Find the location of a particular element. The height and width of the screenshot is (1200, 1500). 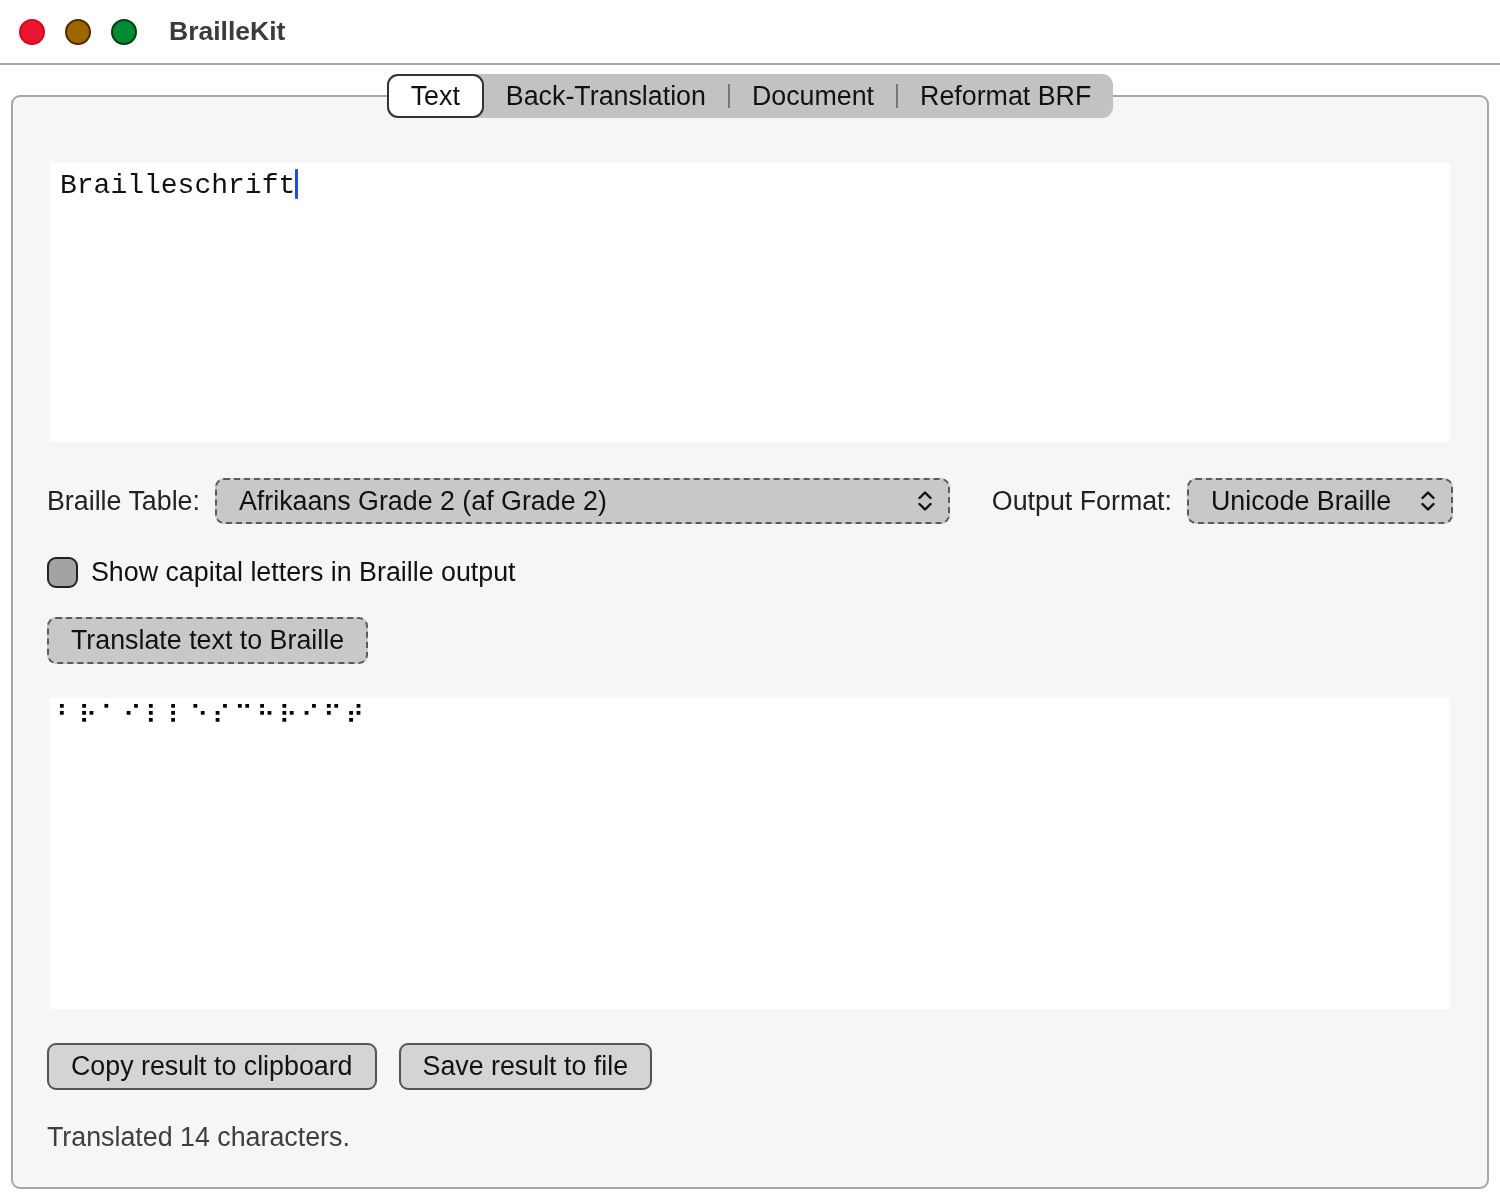

status-text: Translated 14 characters. is located at coordinates (198, 1137).